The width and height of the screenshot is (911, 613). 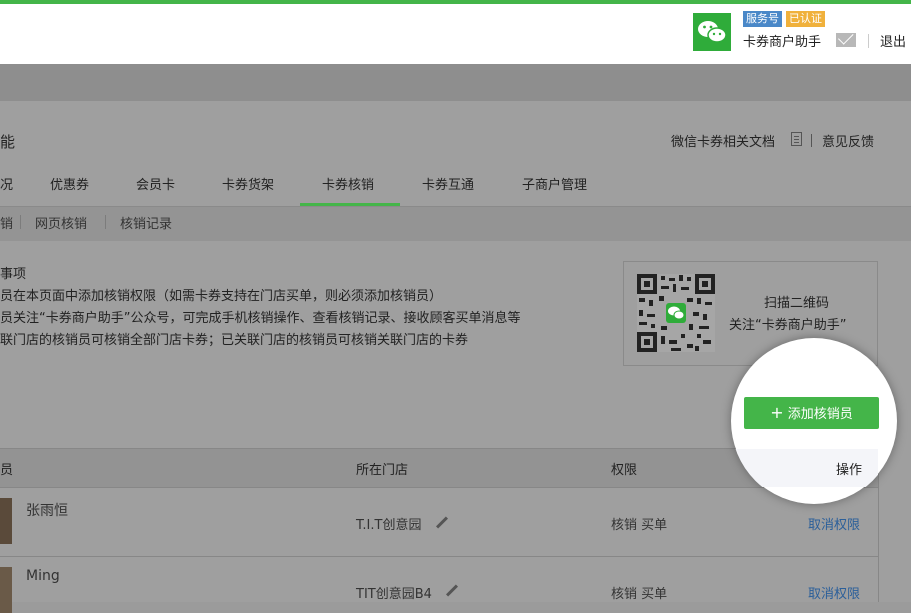 What do you see at coordinates (439, 556) in the screenshot?
I see `row-divider` at bounding box center [439, 556].